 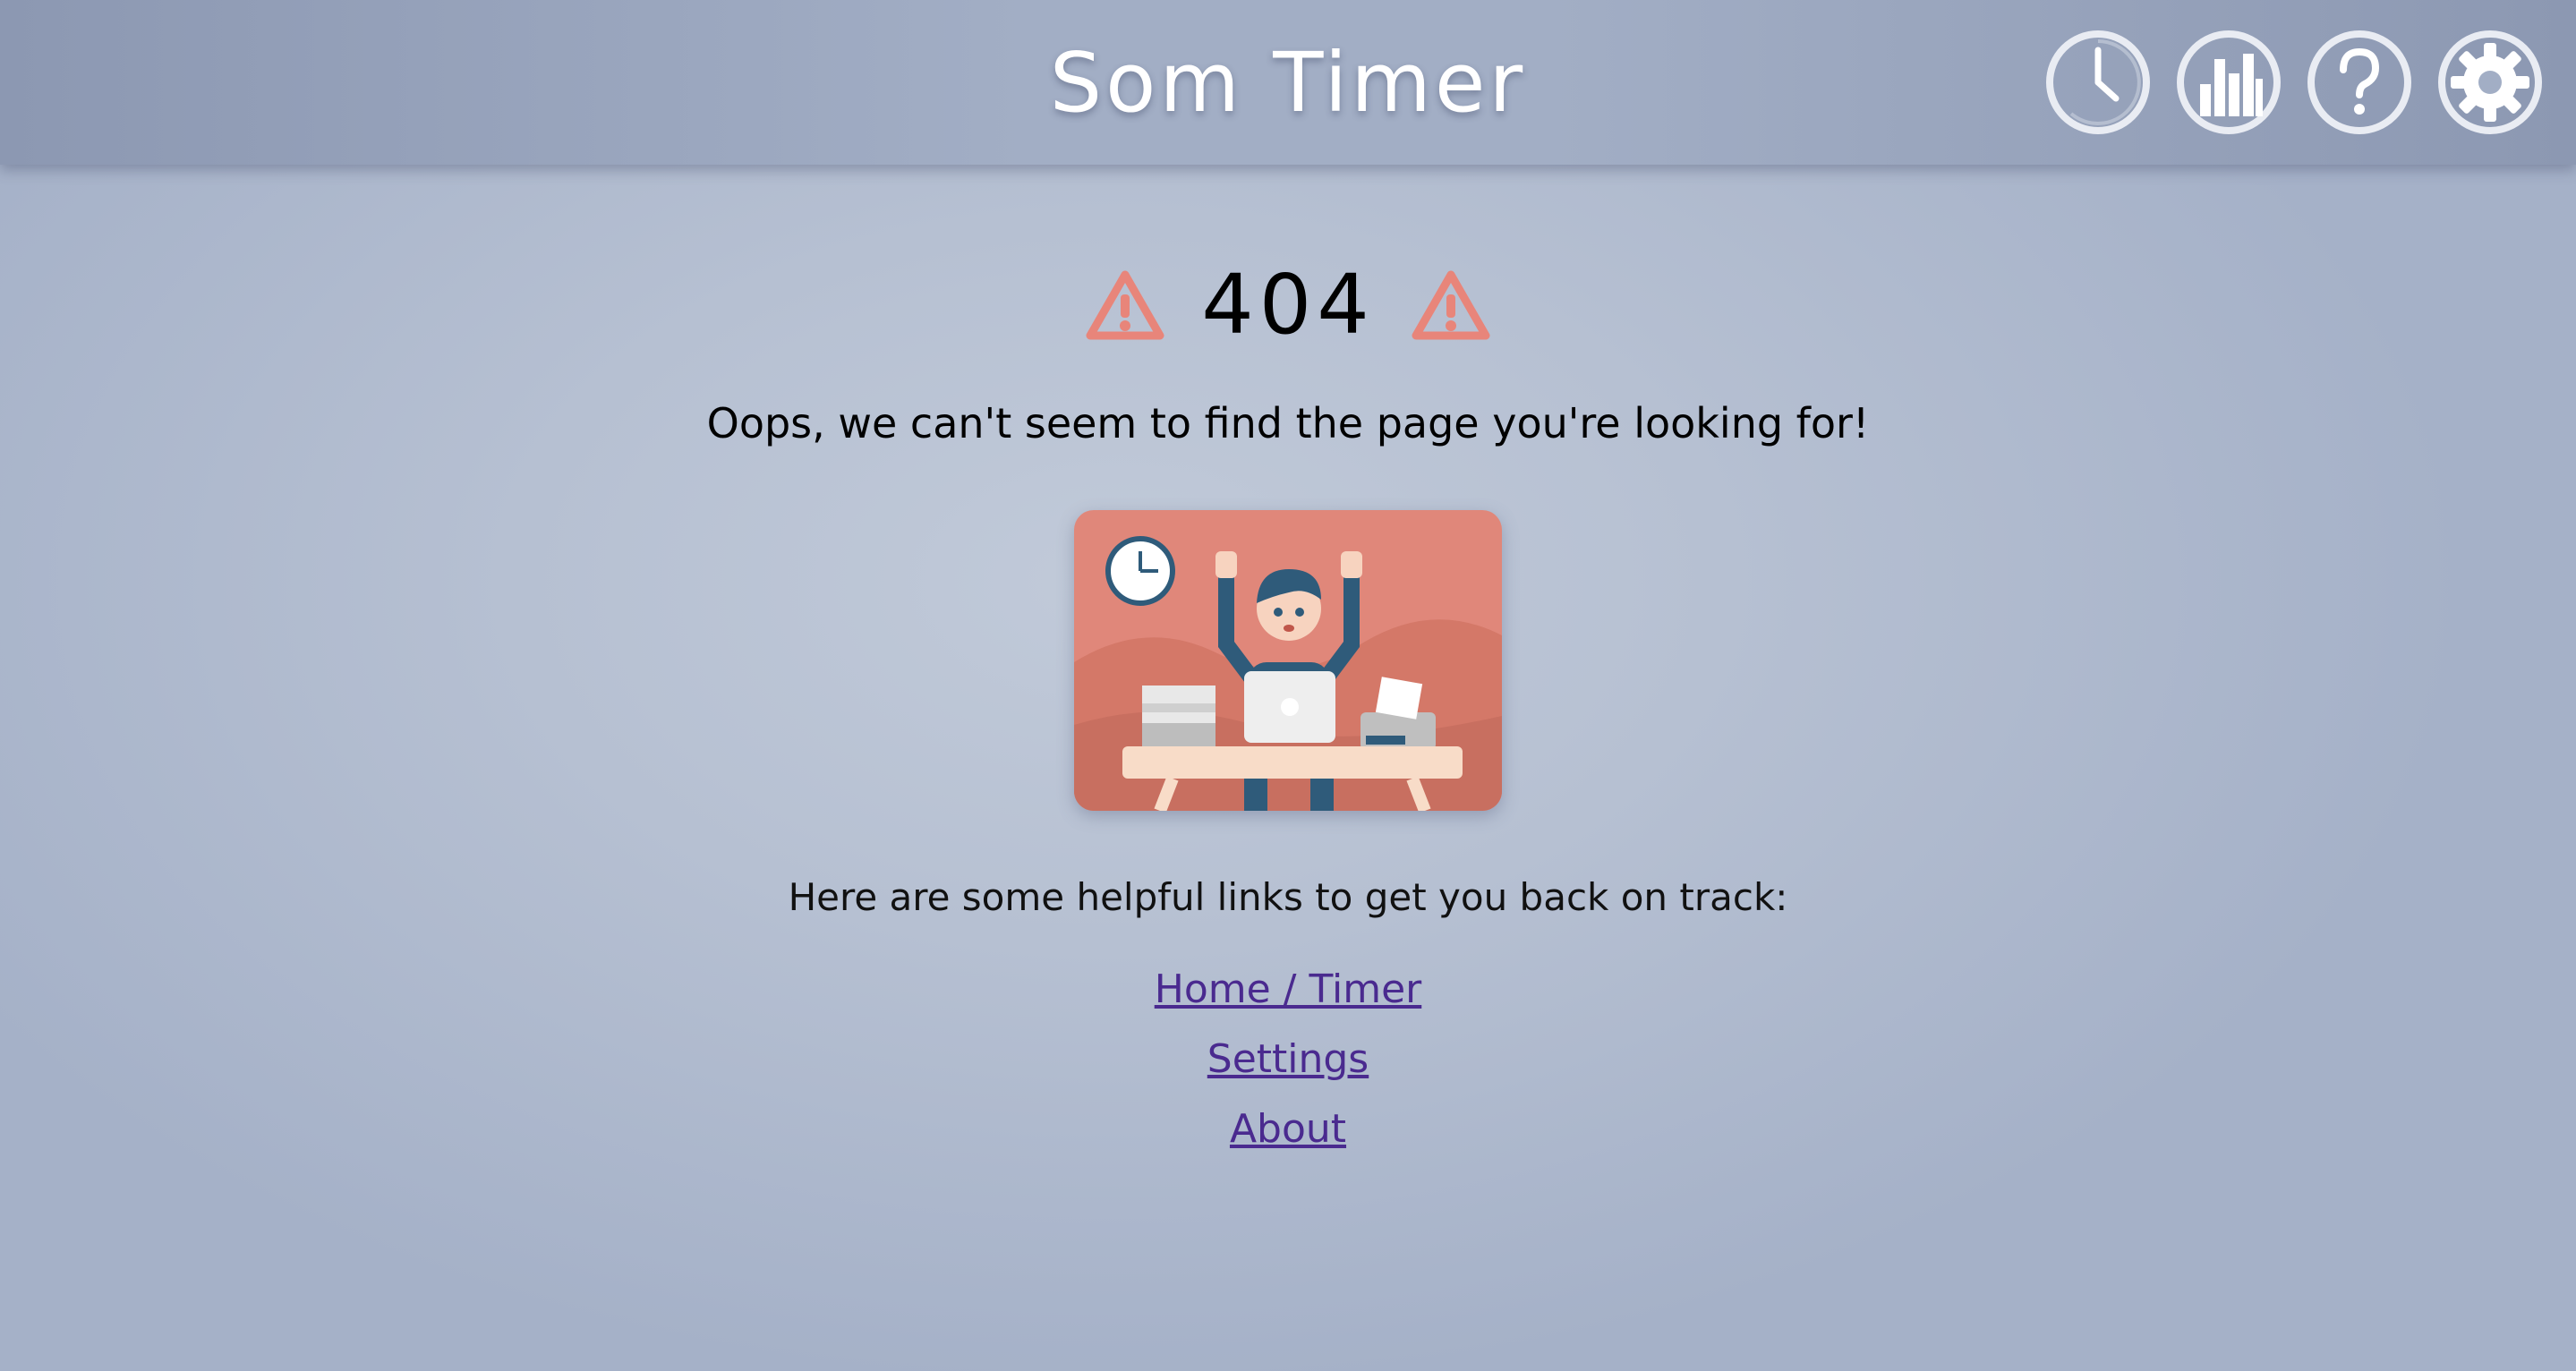 I want to click on statistics-icon, so click(x=2228, y=82).